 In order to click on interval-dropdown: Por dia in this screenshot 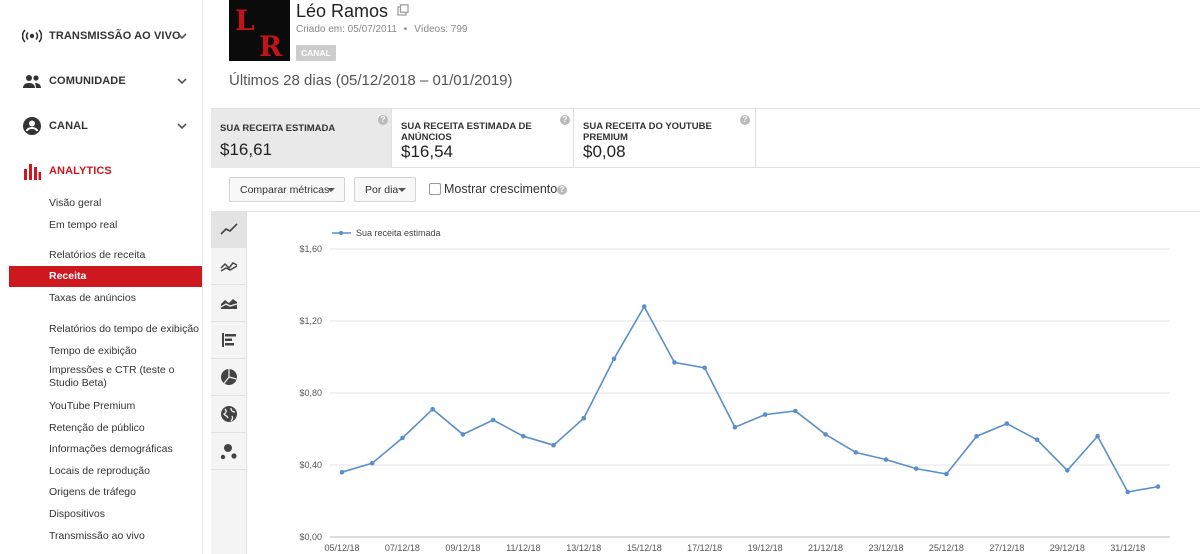, I will do `click(385, 189)`.